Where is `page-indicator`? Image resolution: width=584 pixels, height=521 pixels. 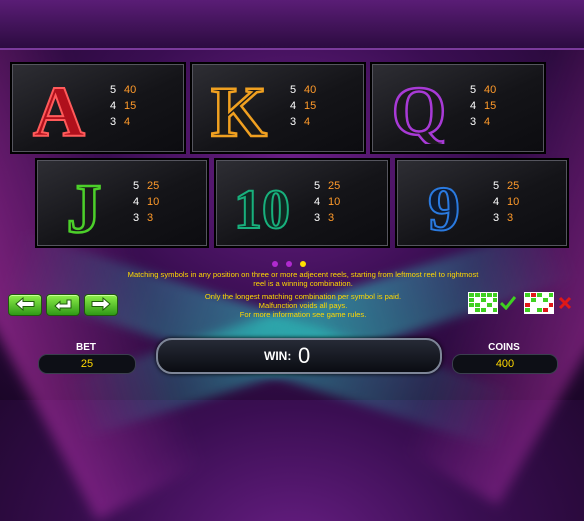
page-indicator is located at coordinates (289, 264).